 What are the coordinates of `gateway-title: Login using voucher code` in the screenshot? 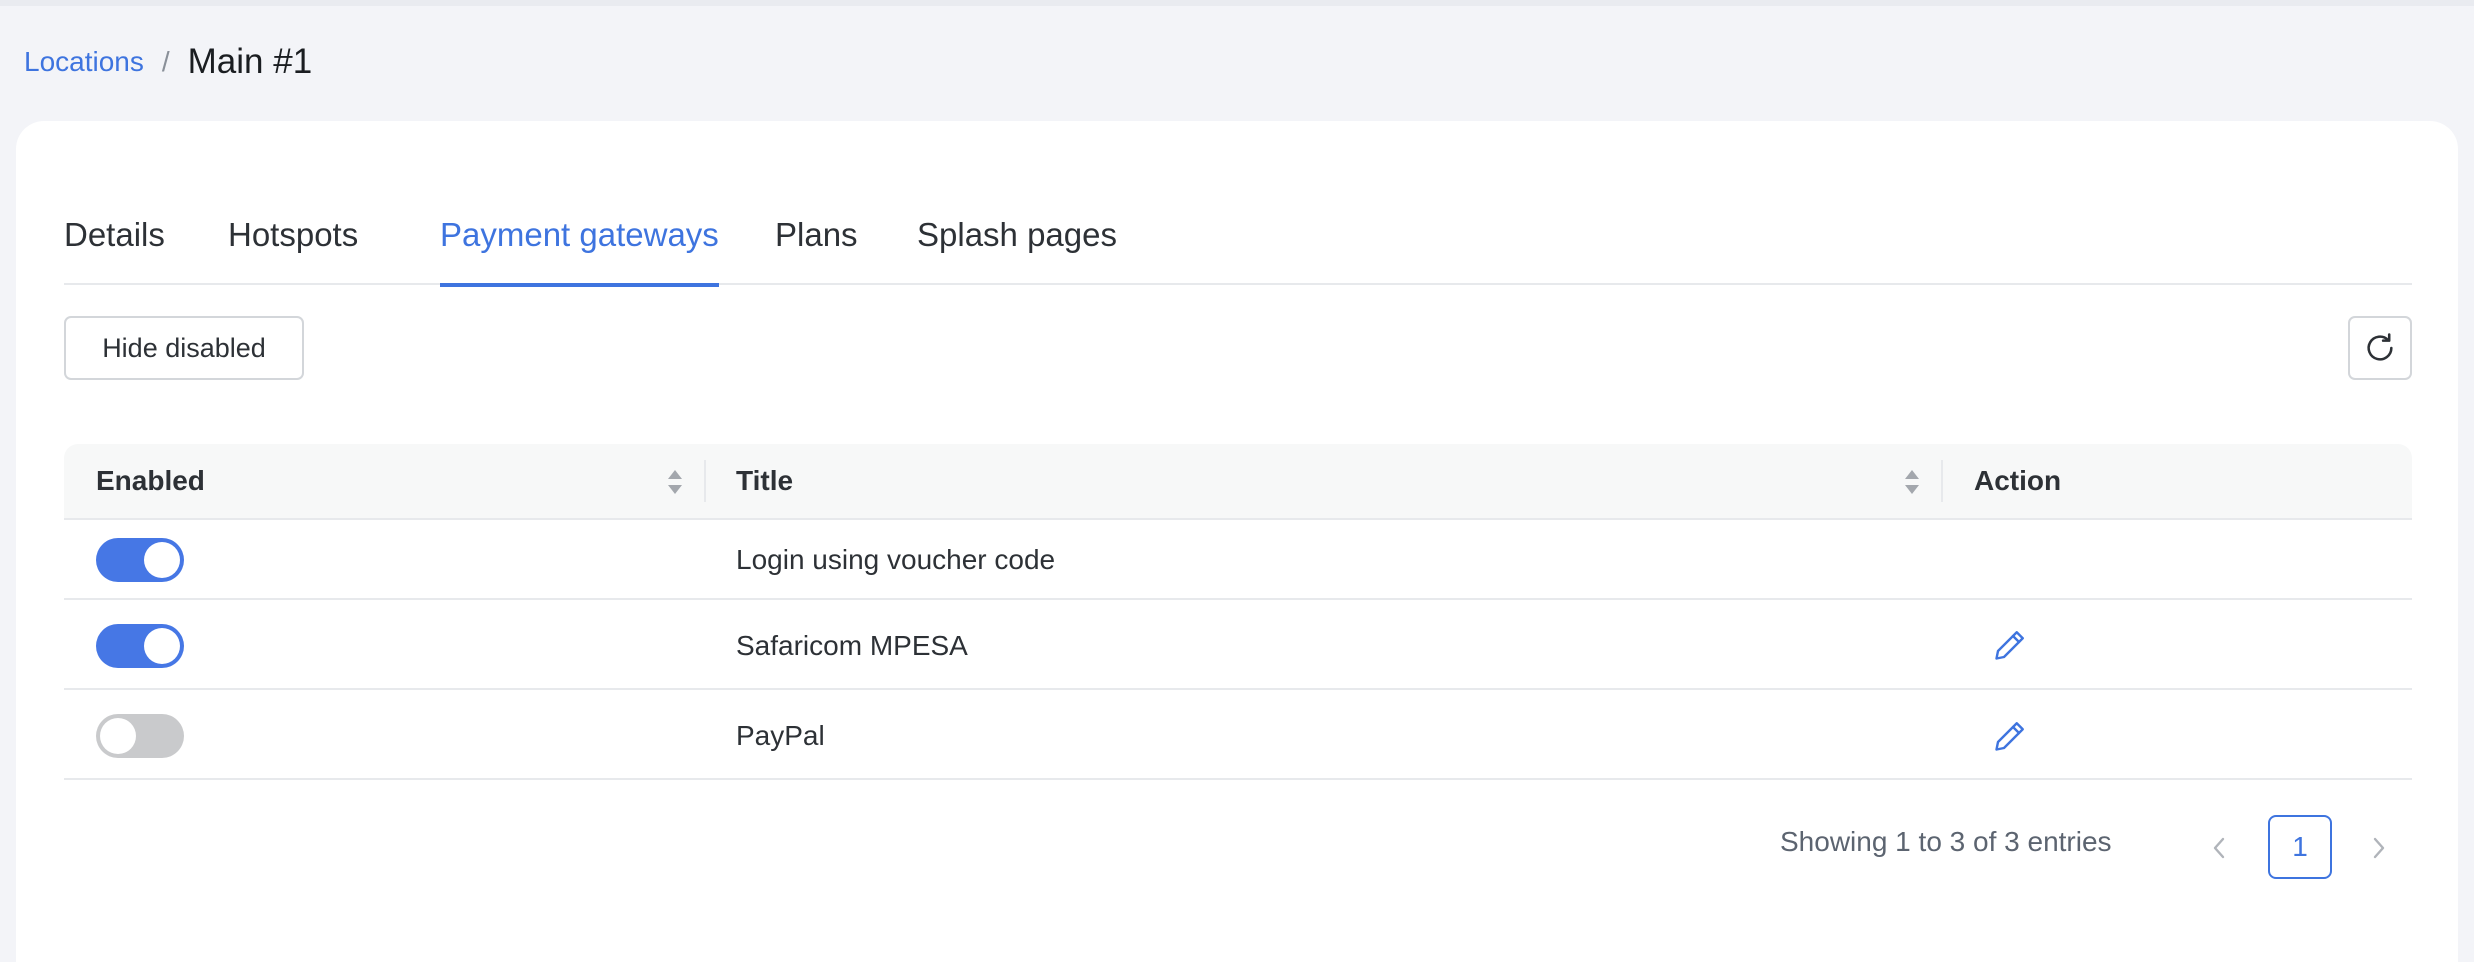 It's located at (896, 559).